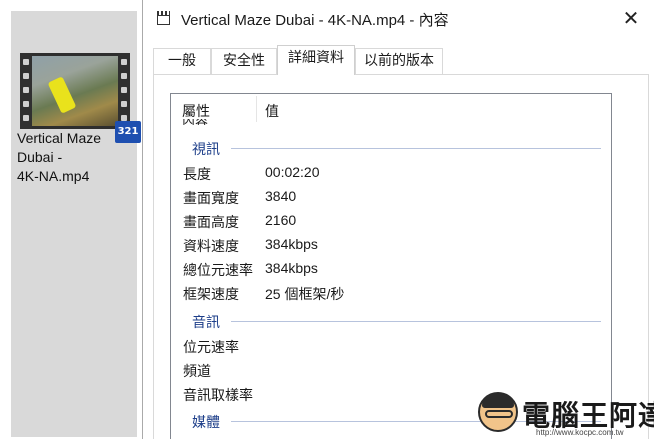 This screenshot has width=654, height=439. What do you see at coordinates (53, 176) in the screenshot?
I see `file-name-line-3: 4K-NA.mp4` at bounding box center [53, 176].